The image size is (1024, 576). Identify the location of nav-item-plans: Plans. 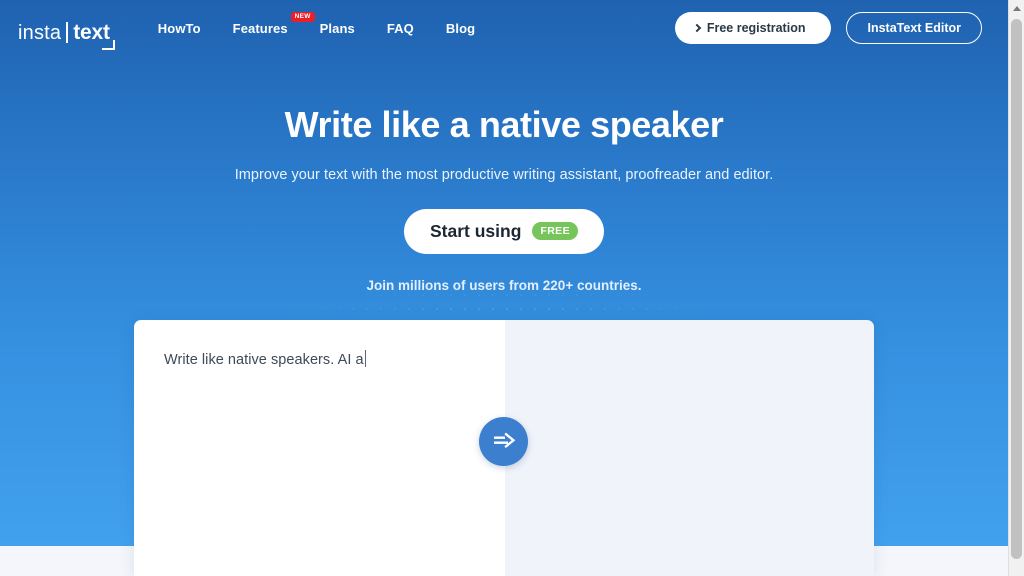
(337, 28).